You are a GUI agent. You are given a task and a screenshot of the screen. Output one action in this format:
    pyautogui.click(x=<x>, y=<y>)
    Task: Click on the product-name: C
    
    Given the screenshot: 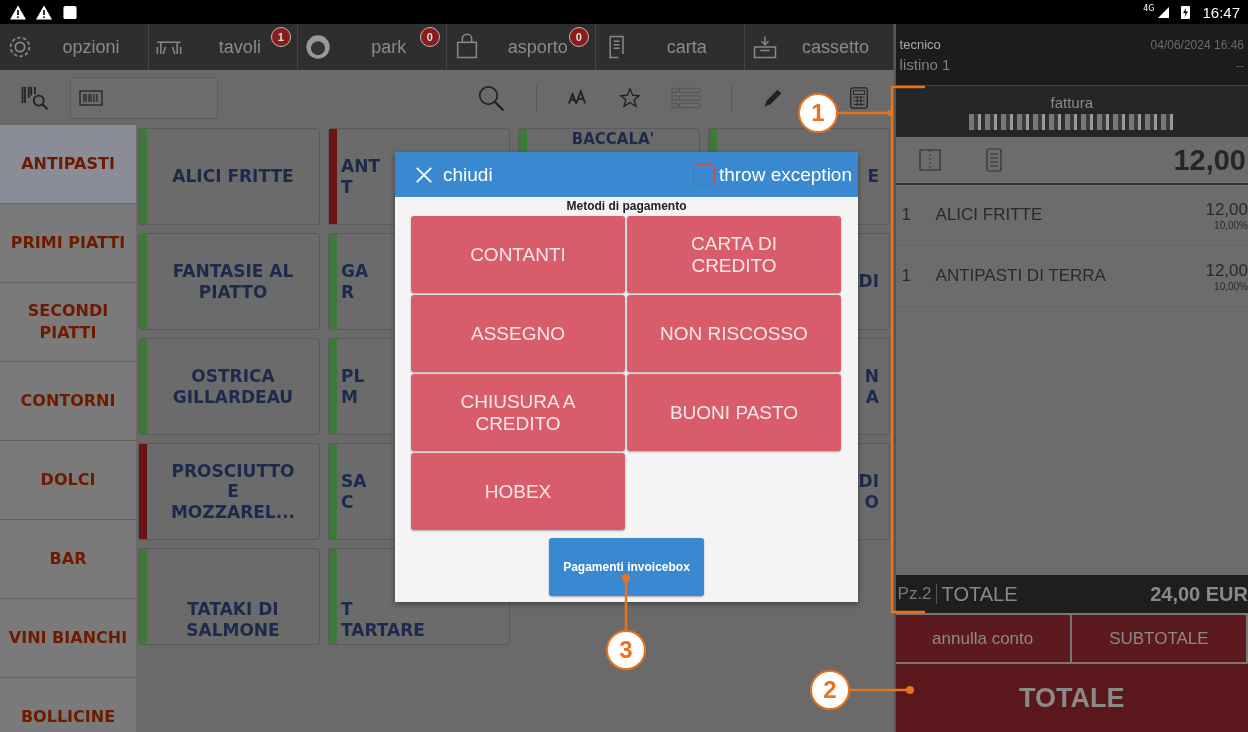 What is the action you would take?
    pyautogui.click(x=347, y=501)
    